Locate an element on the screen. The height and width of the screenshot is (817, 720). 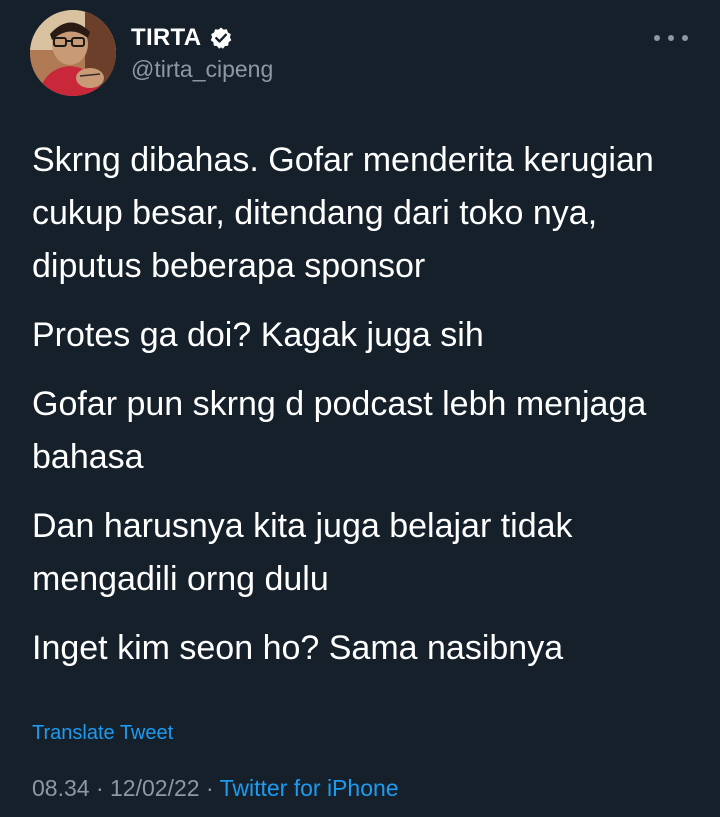
tweet-source-link: Twitter for iPhone is located at coordinates (309, 788).